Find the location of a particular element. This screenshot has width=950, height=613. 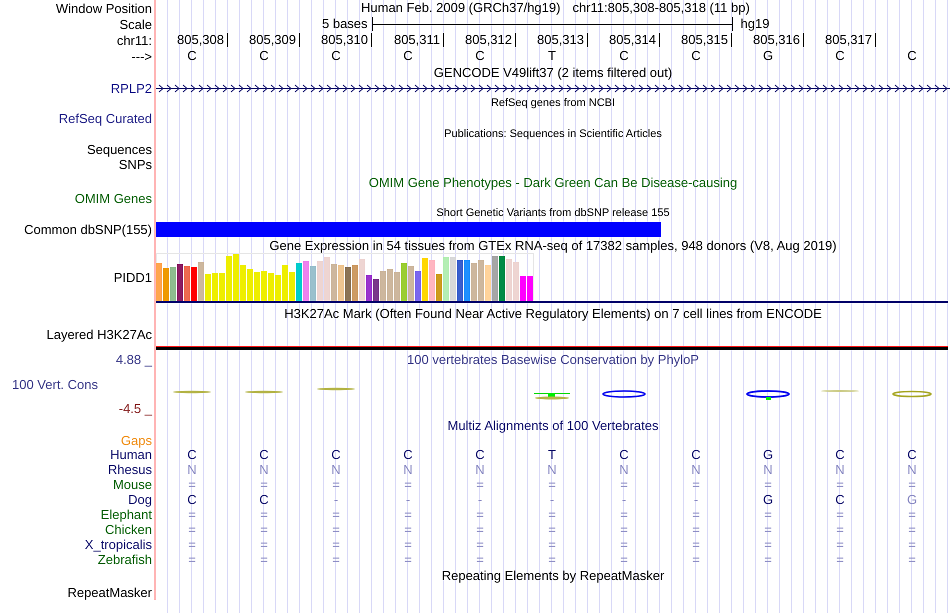

track-label: SNPs is located at coordinates (135, 164).